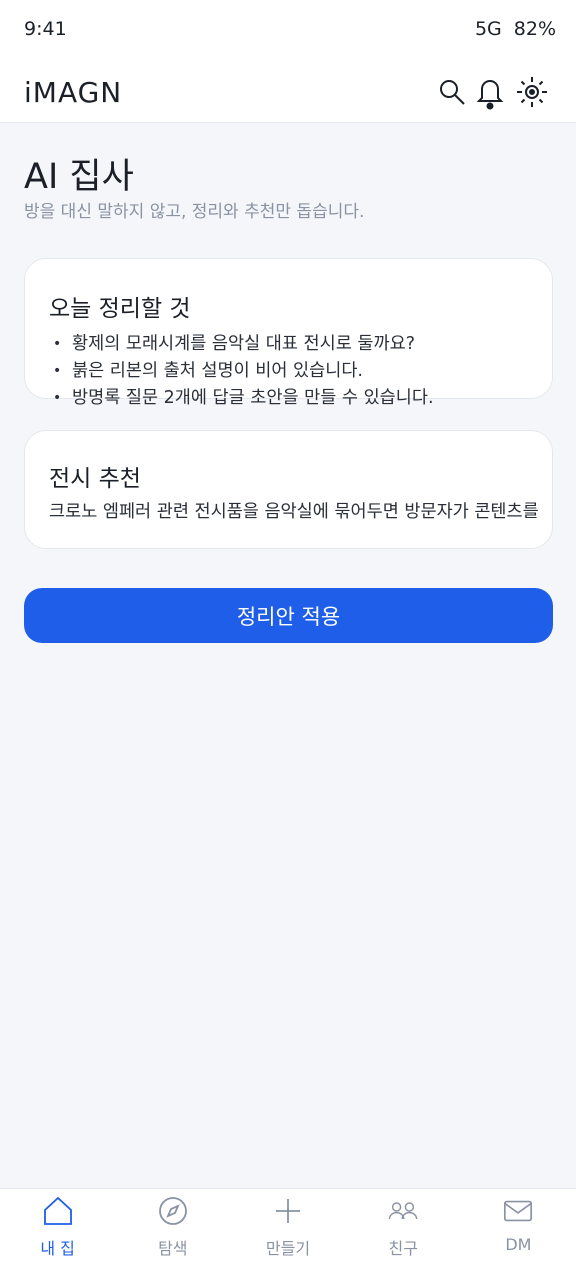 This screenshot has height=1280, width=576. Describe the element at coordinates (294, 512) in the screenshot. I see `recommendation-text: 크로노 엠페러 관련 전시품을 음악실에 묶어두면 방문자가 콘텐츠를` at that location.